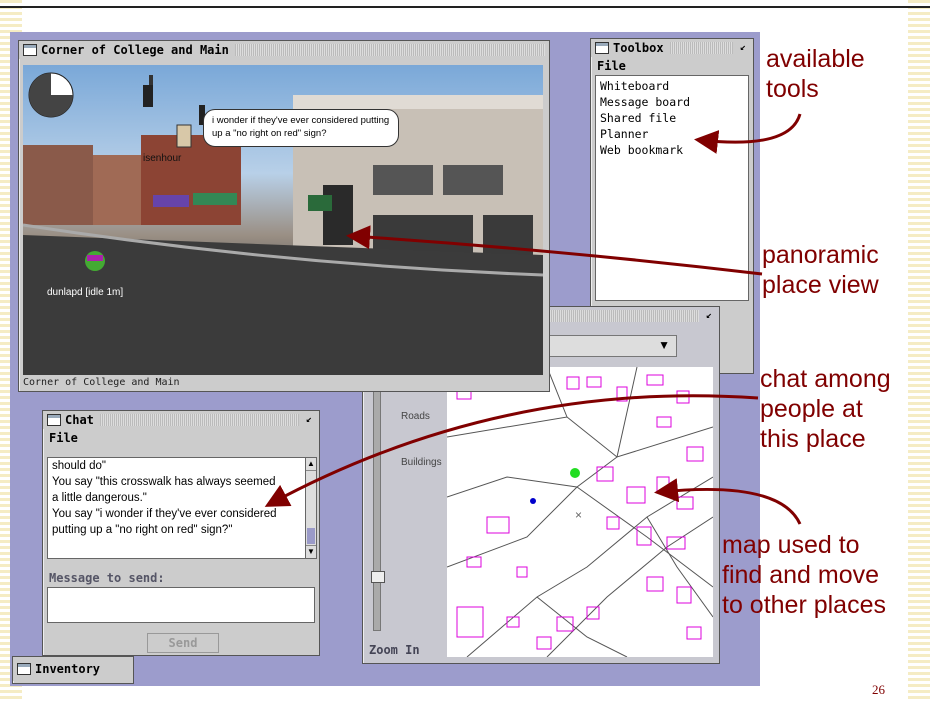 The width and height of the screenshot is (930, 702). I want to click on chat-line: should do", so click(79, 466).